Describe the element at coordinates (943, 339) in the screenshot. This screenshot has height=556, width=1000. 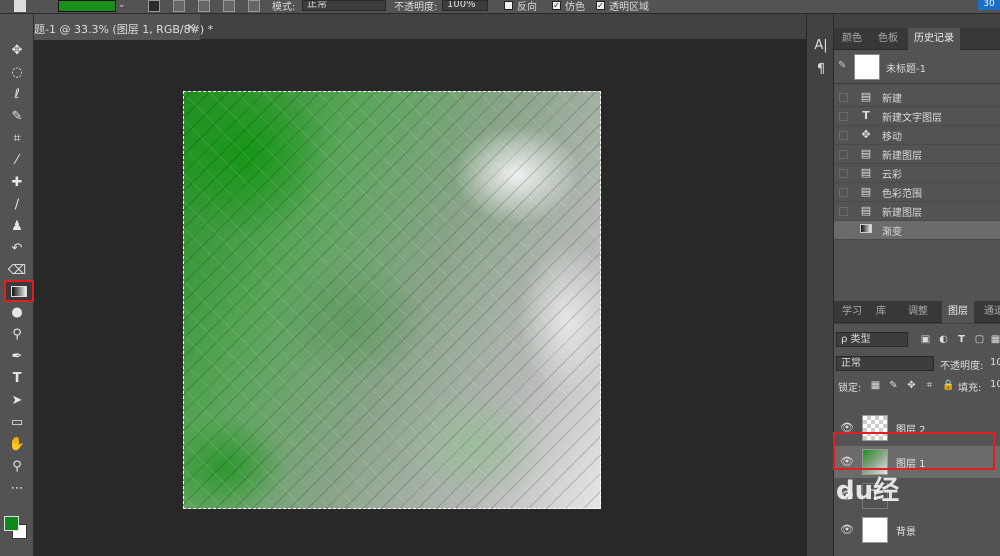
I see `filter-adjustment-icon: ◐` at that location.